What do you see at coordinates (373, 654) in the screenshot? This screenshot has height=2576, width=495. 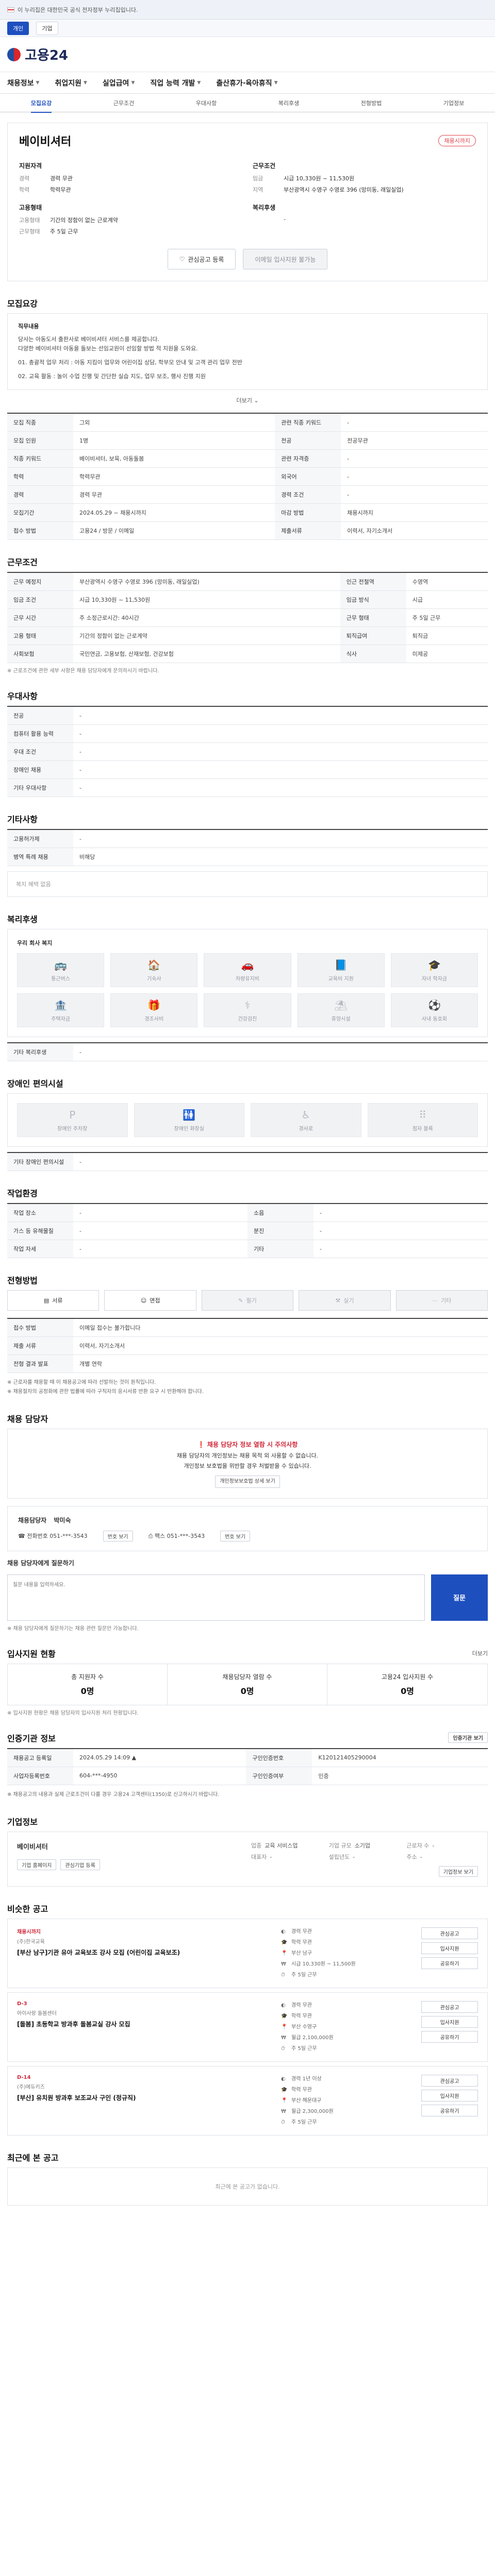 I see `row-header: 식사` at bounding box center [373, 654].